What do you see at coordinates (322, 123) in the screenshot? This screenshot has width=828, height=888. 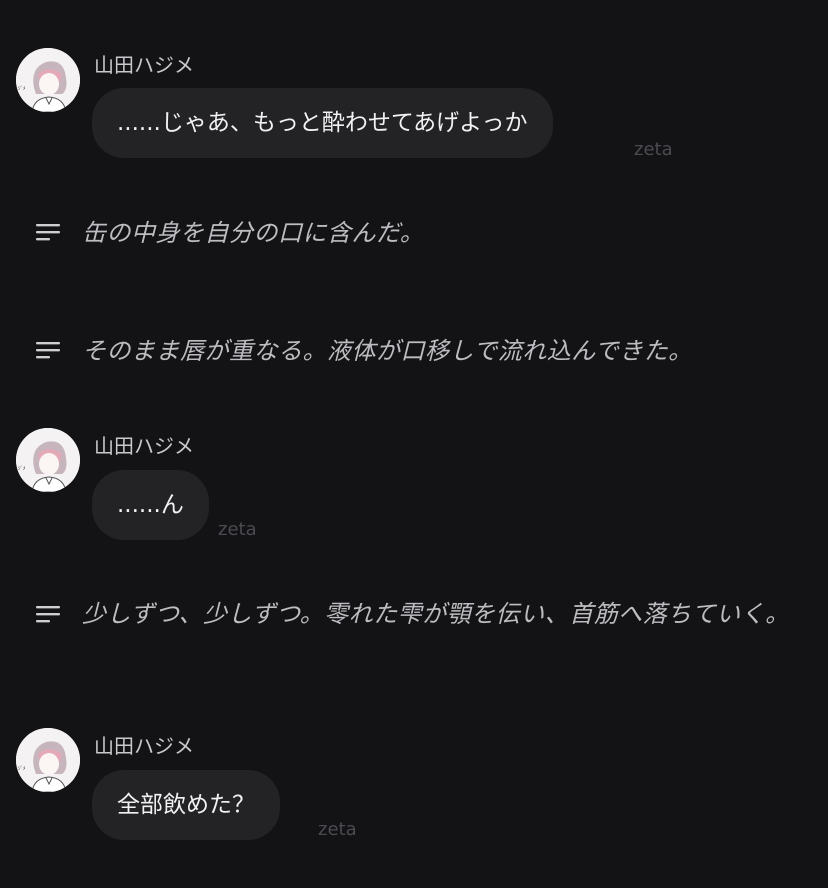 I see `message-bubble: ......じゃあ、もっと酔わせてあげよっか` at bounding box center [322, 123].